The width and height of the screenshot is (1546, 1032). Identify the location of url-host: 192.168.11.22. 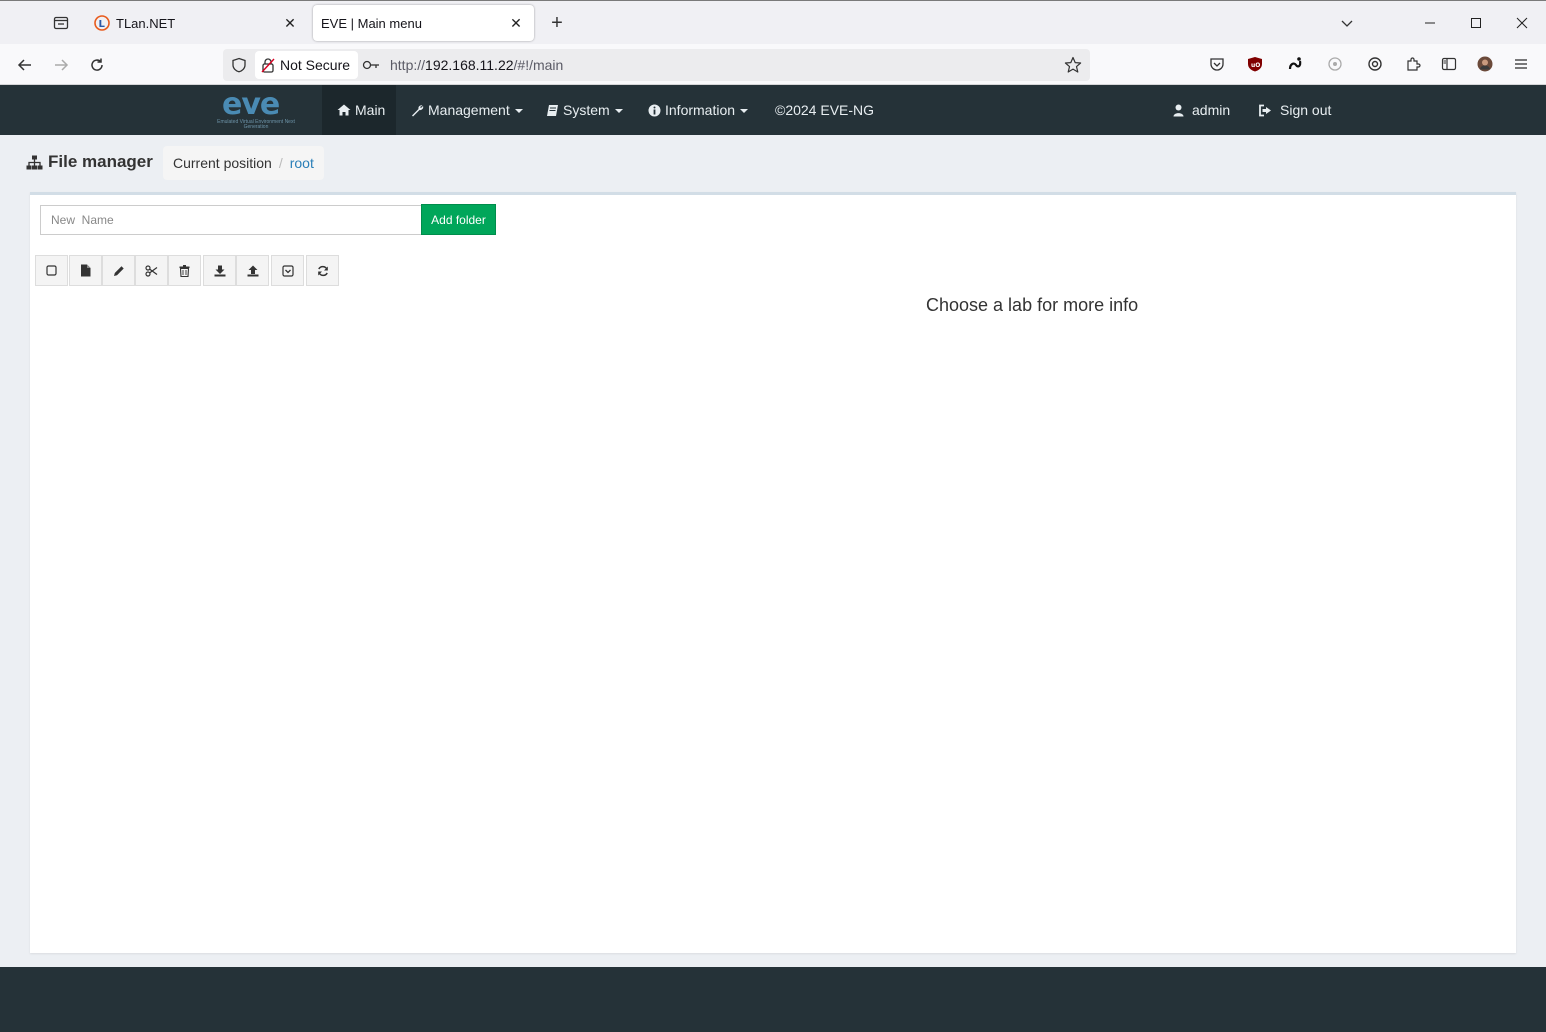
(469, 65).